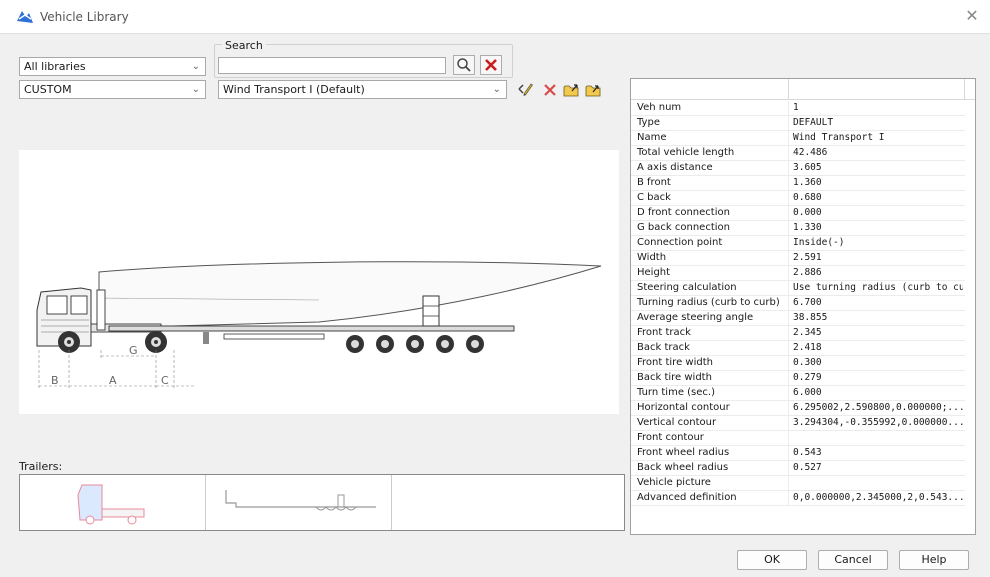 The height and width of the screenshot is (577, 990). I want to click on property-value: 0.279, so click(878, 378).